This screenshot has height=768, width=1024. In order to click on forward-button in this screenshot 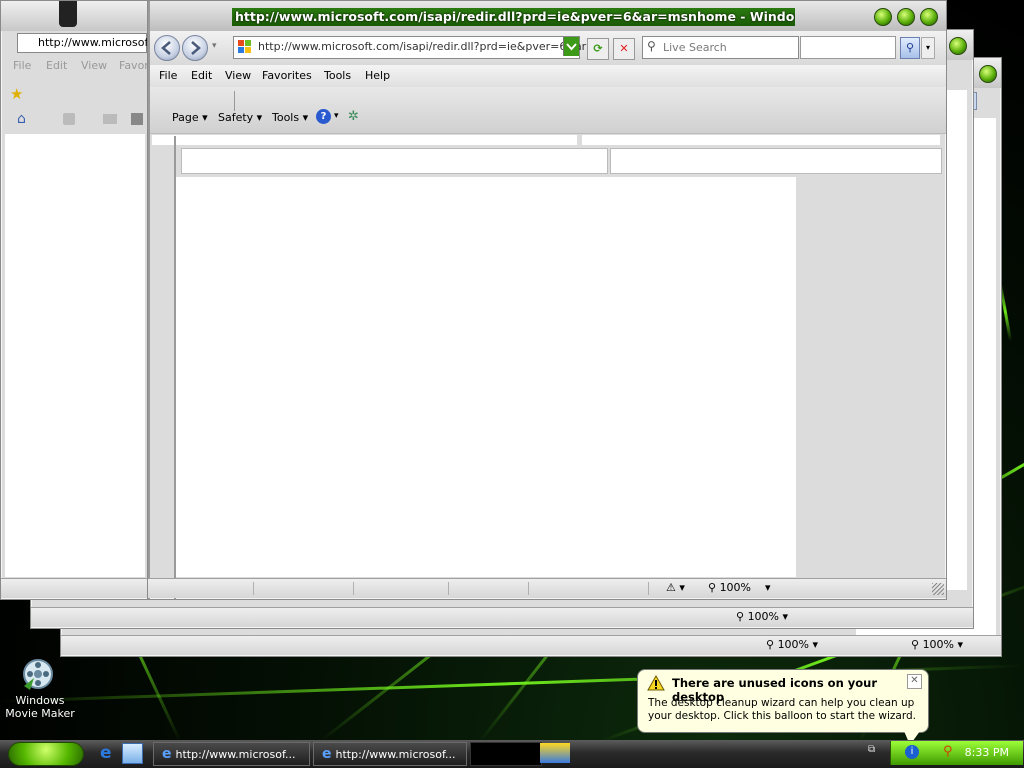, I will do `click(195, 48)`.